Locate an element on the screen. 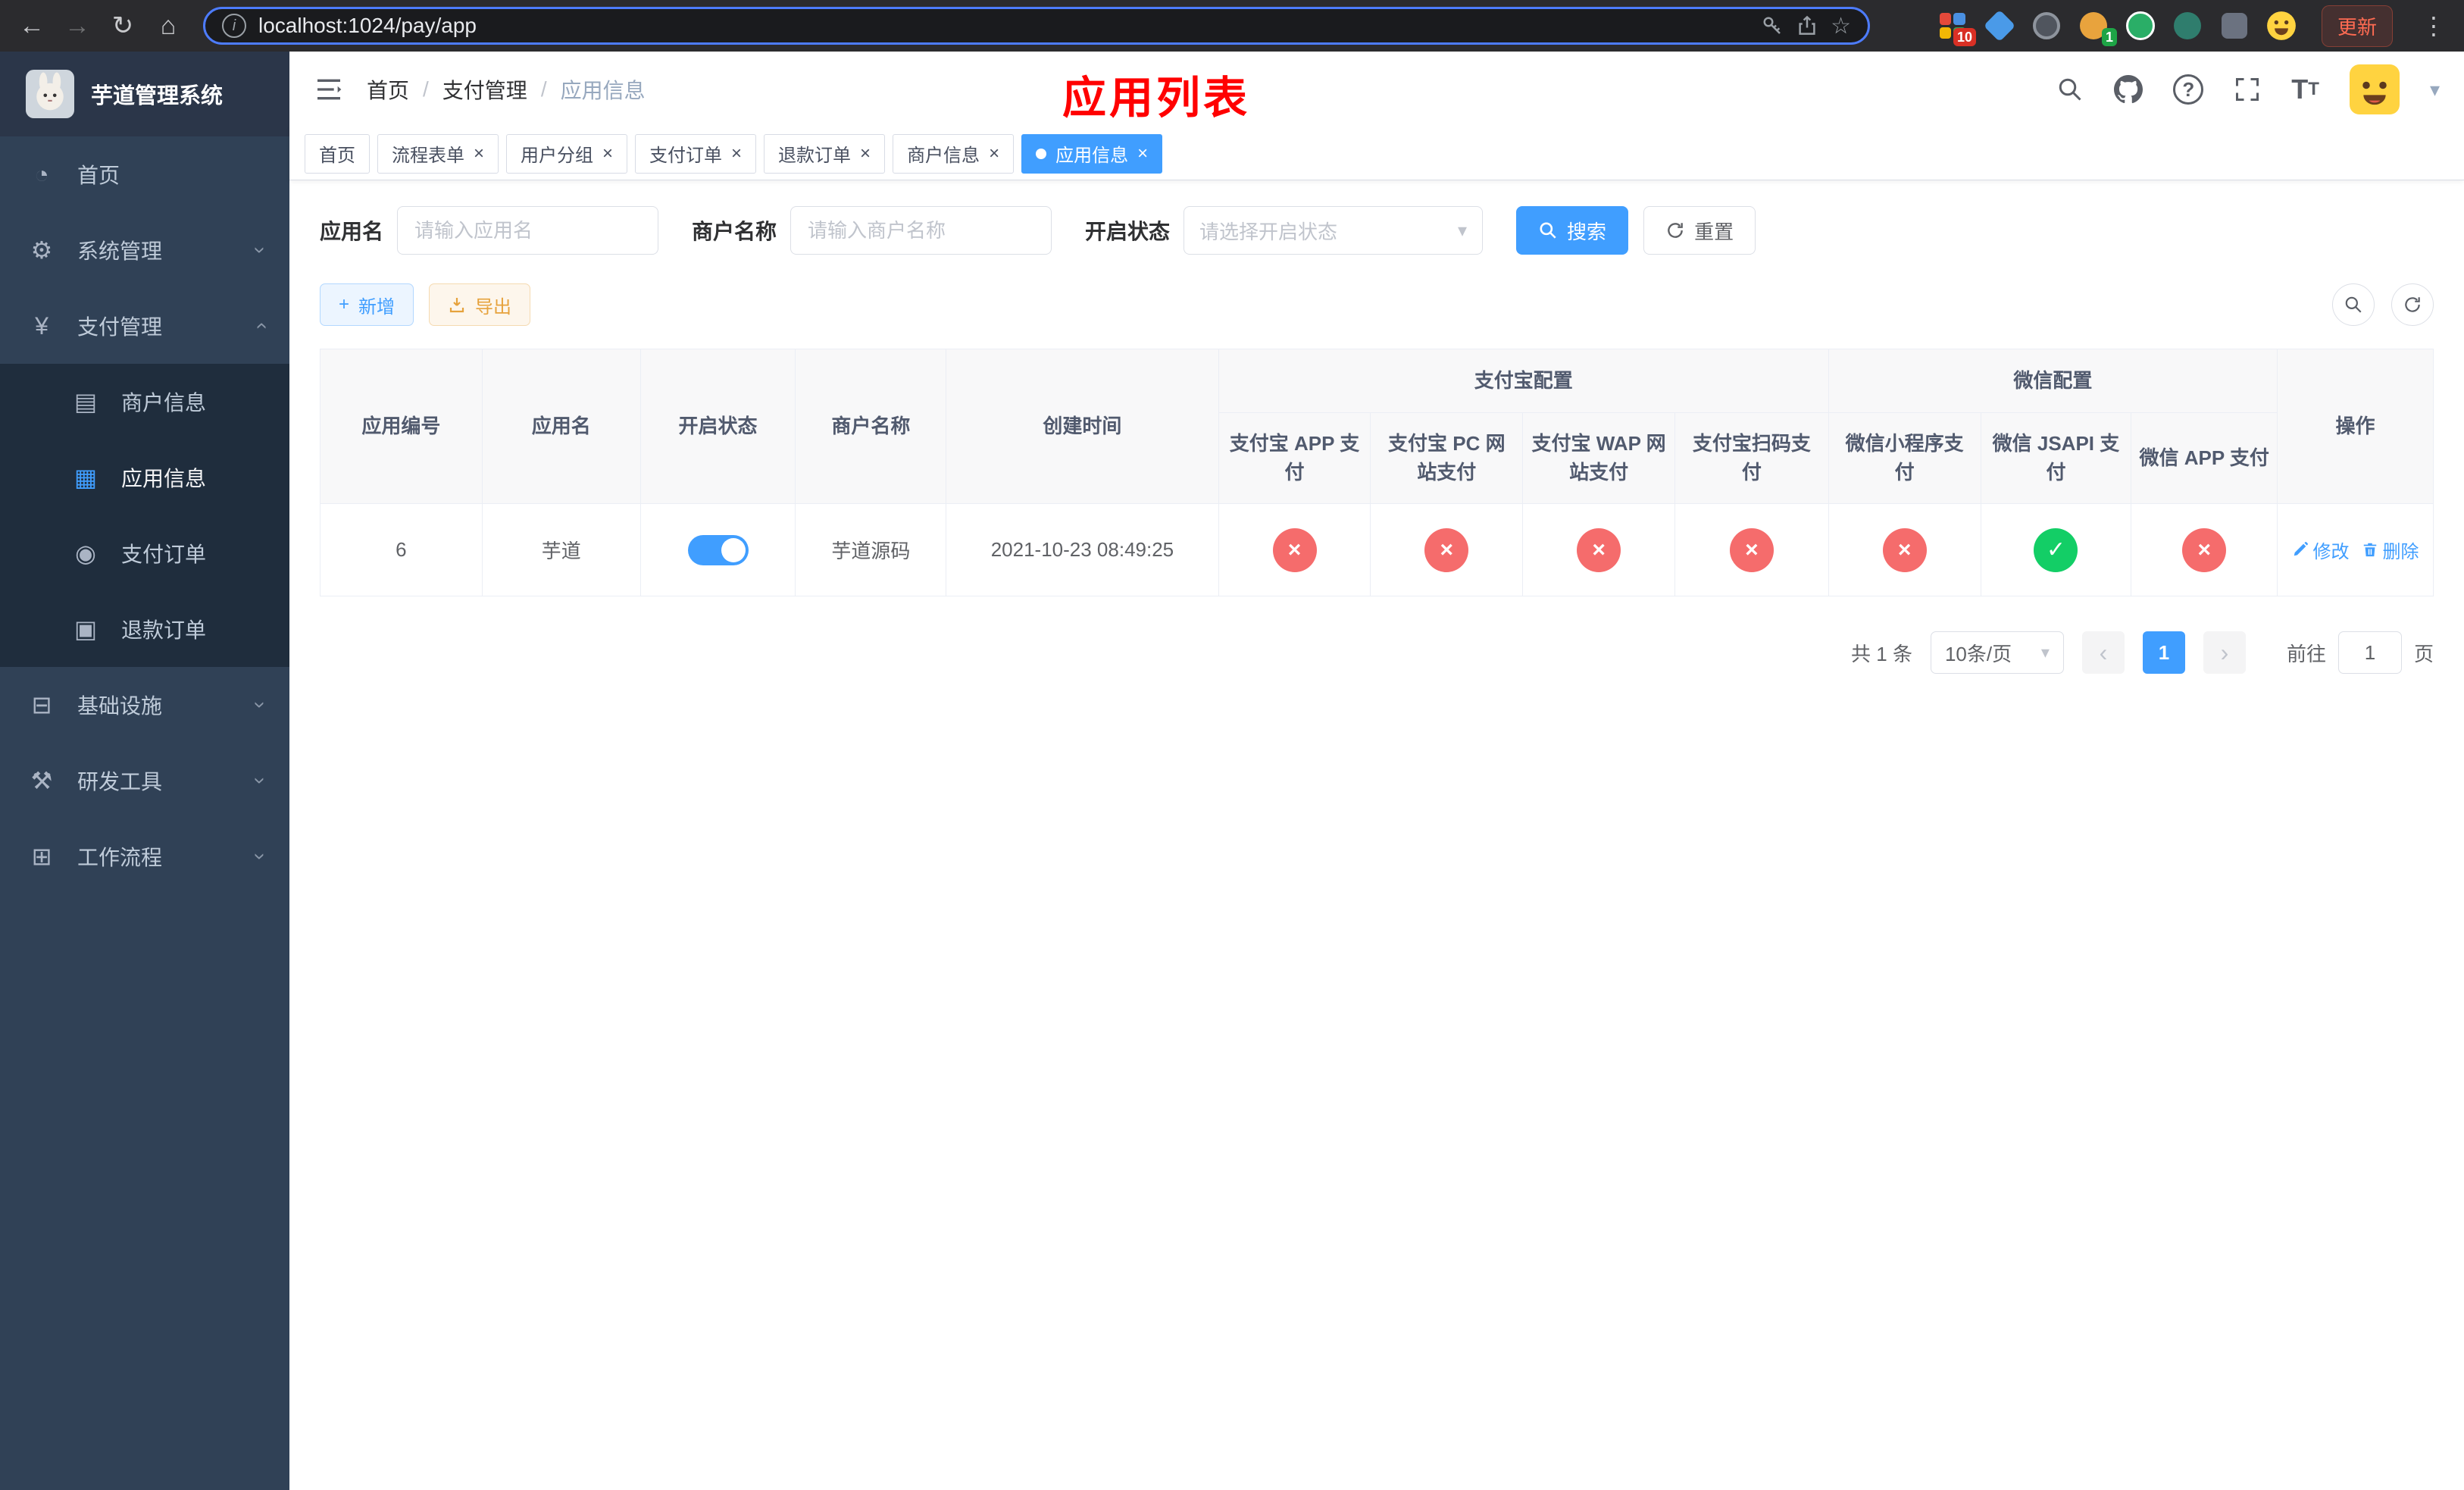 This screenshot has width=2464, height=1490. refresh-table-button is located at coordinates (2412, 304).